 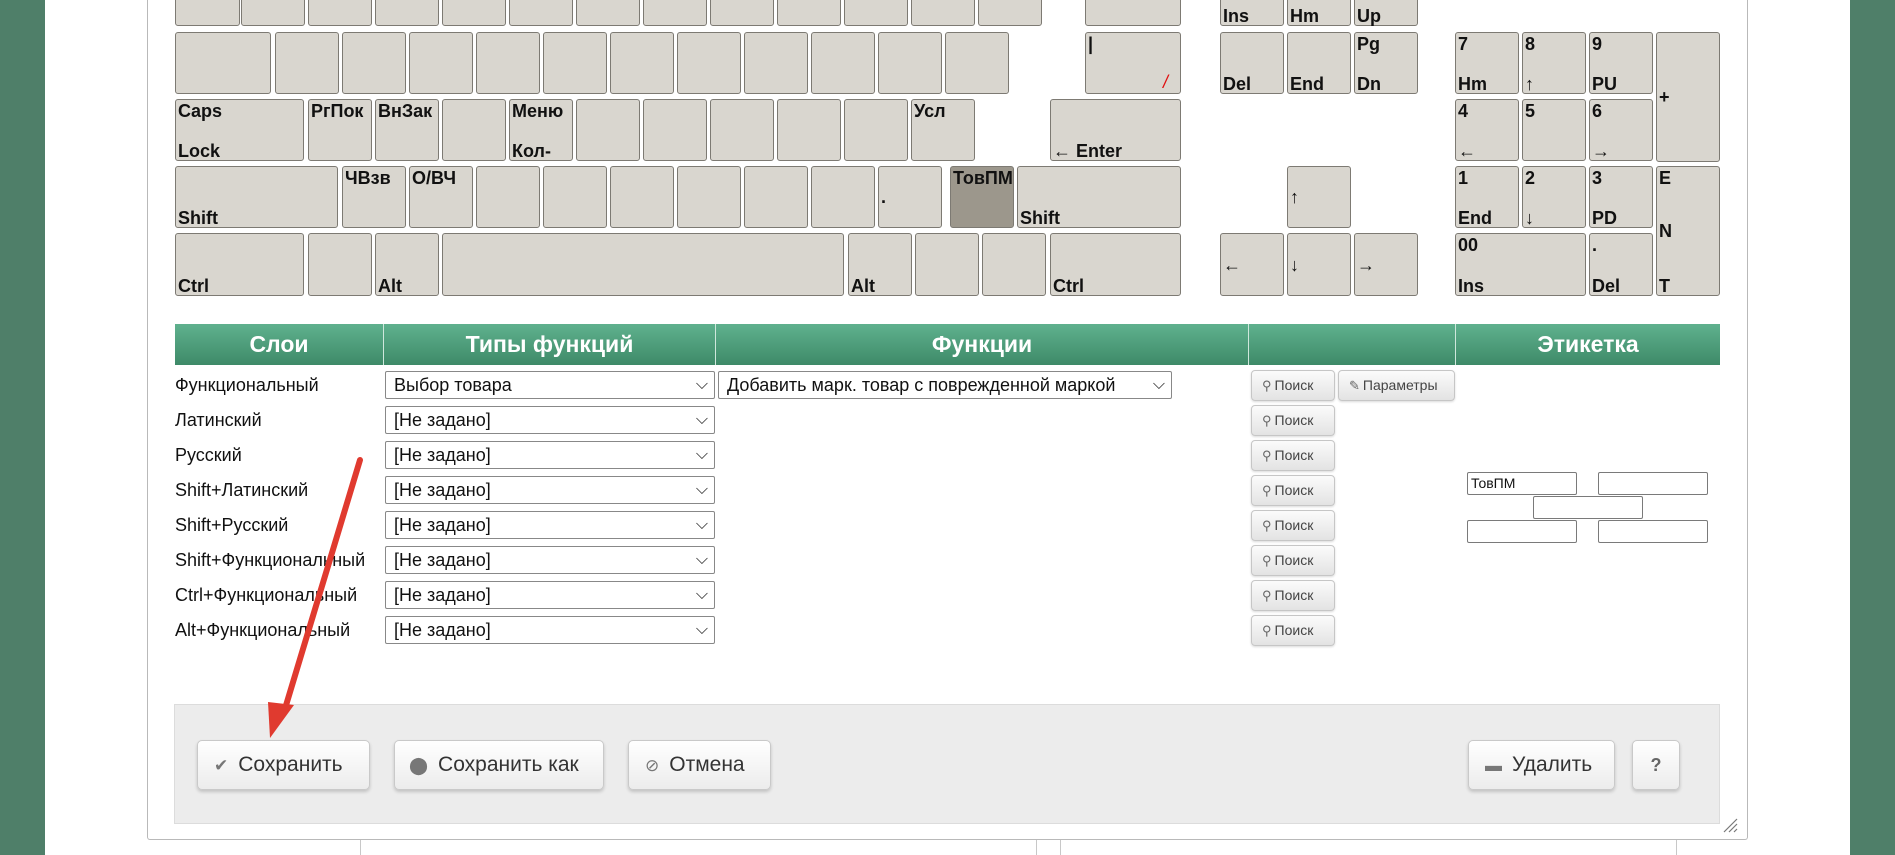 What do you see at coordinates (407, 264) in the screenshot?
I see `key-lalt: Alt` at bounding box center [407, 264].